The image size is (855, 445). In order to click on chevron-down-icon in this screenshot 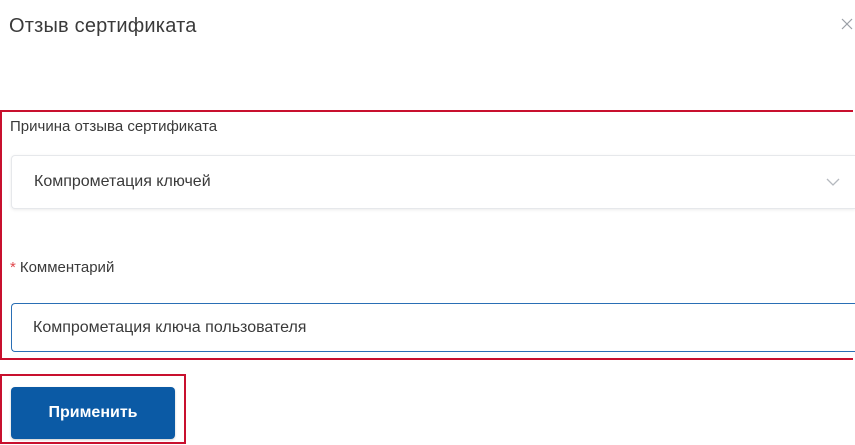, I will do `click(833, 182)`.